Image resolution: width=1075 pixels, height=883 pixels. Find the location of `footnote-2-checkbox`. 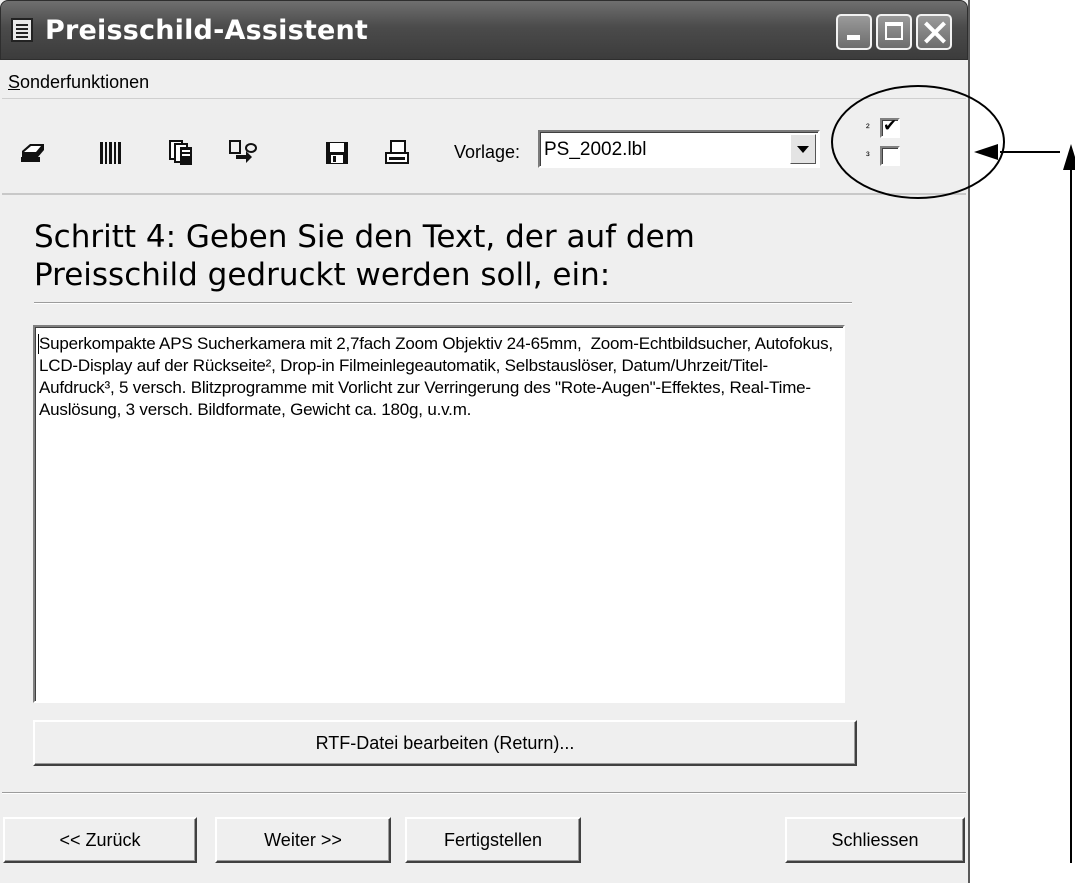

footnote-2-checkbox is located at coordinates (890, 127).